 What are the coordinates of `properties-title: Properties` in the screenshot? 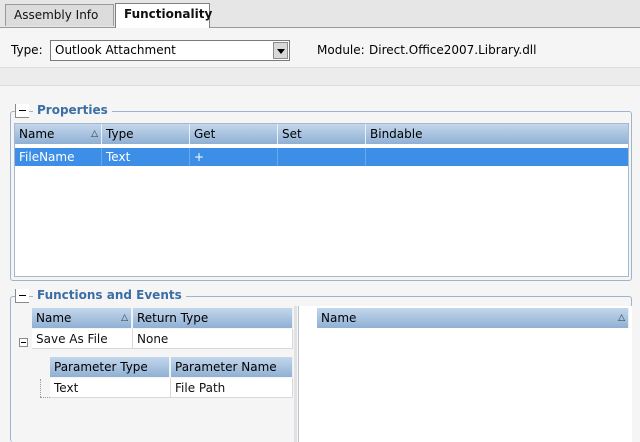 It's located at (72, 110).